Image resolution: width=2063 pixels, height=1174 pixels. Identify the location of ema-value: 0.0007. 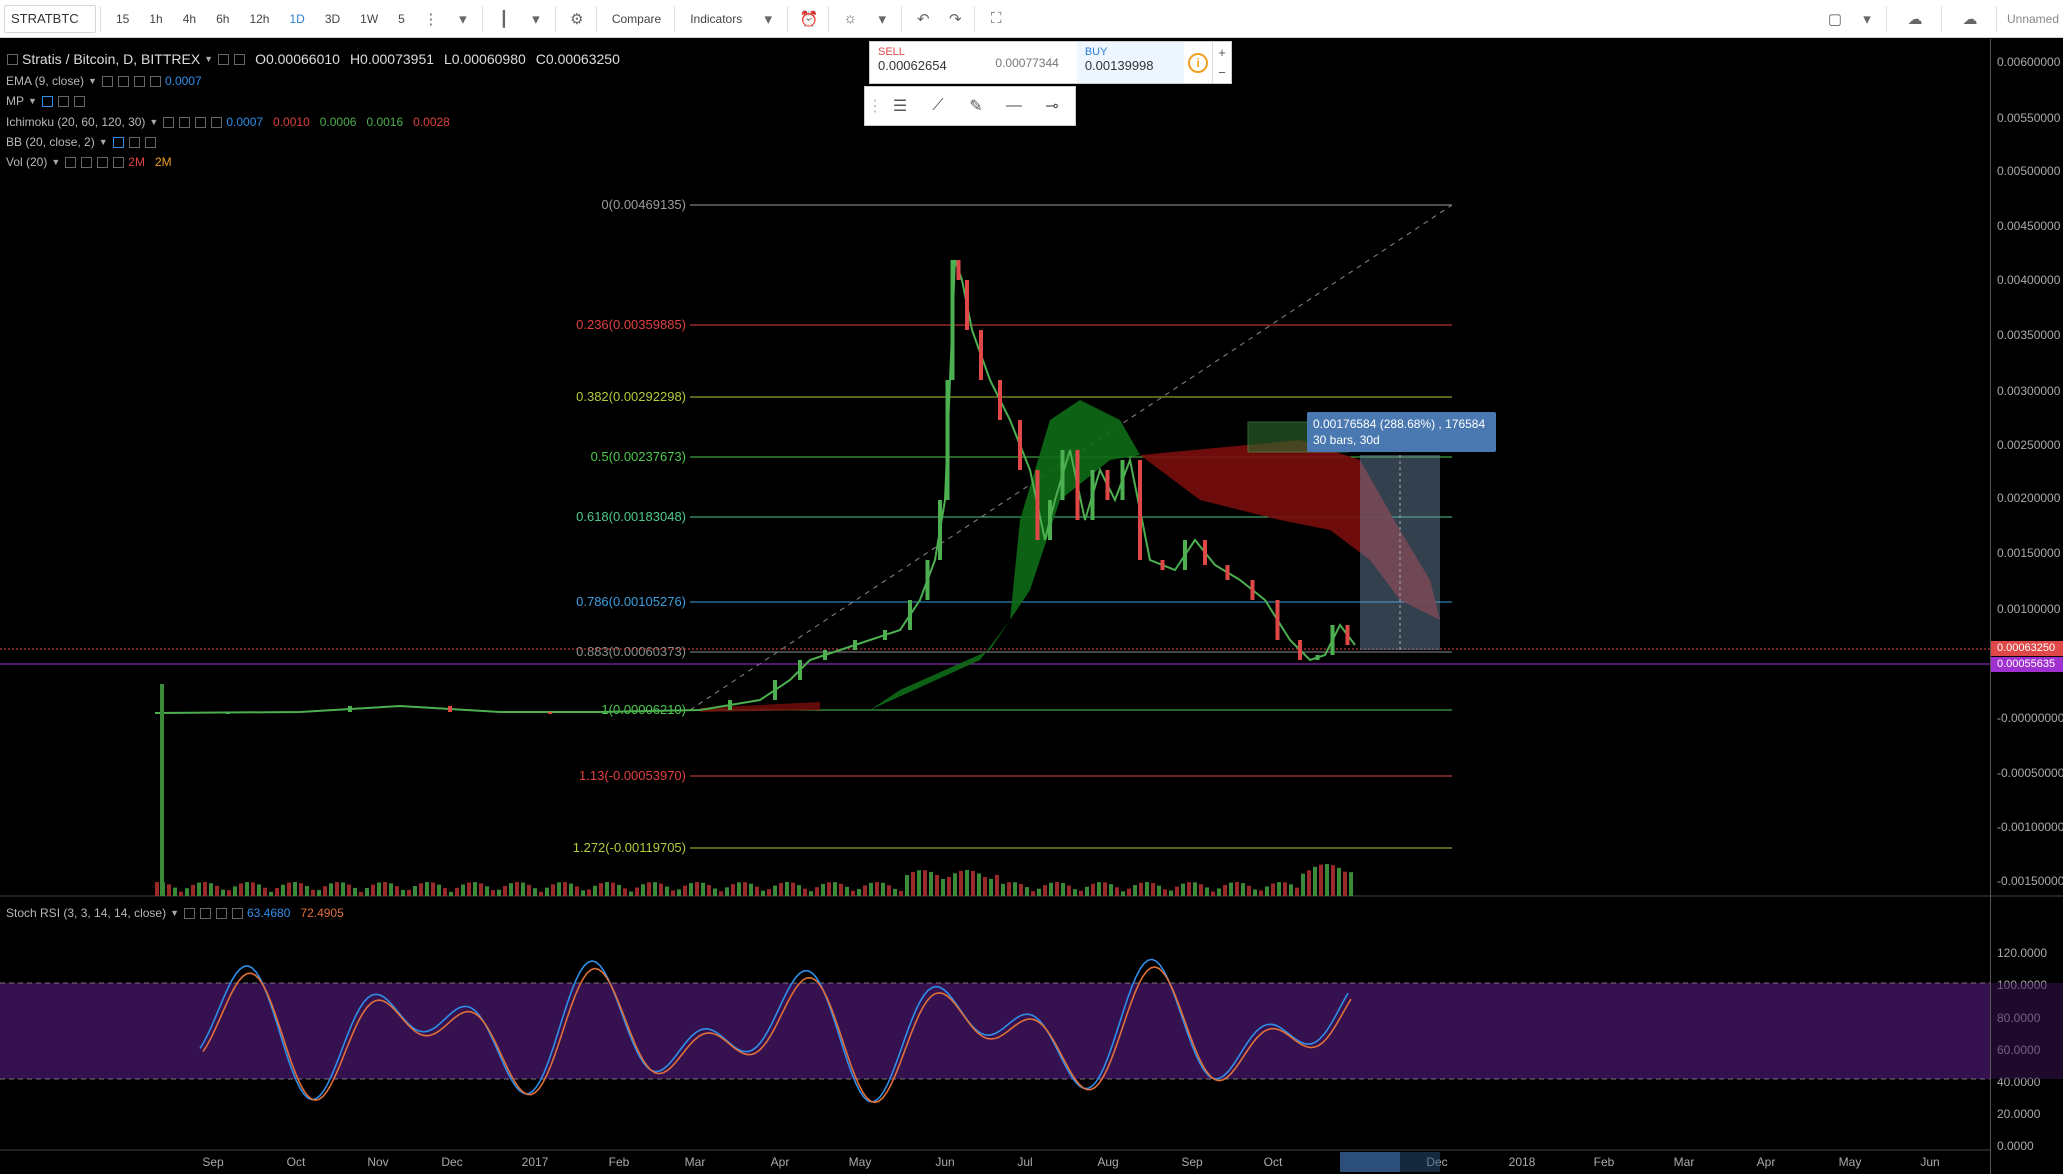
(183, 81).